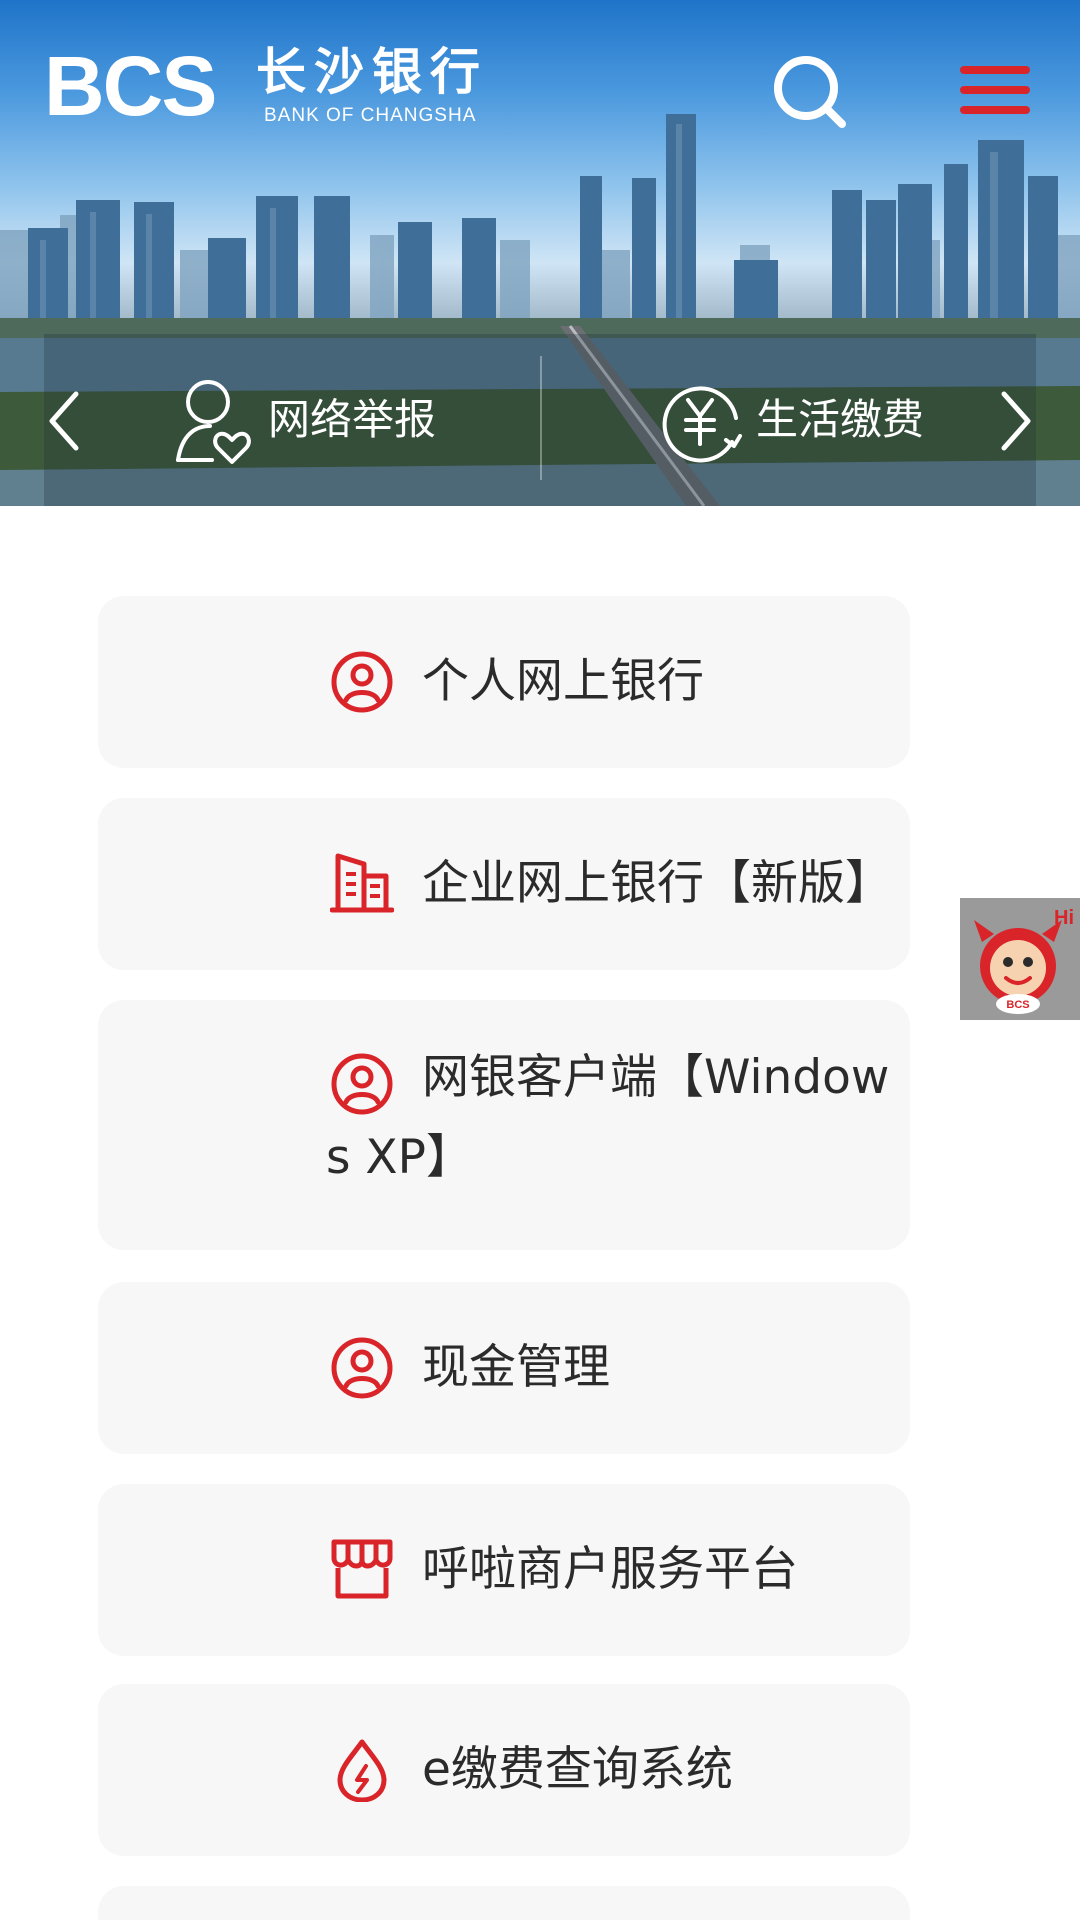 This screenshot has width=1080, height=1920. I want to click on user-heart-report-icon, so click(213, 422).